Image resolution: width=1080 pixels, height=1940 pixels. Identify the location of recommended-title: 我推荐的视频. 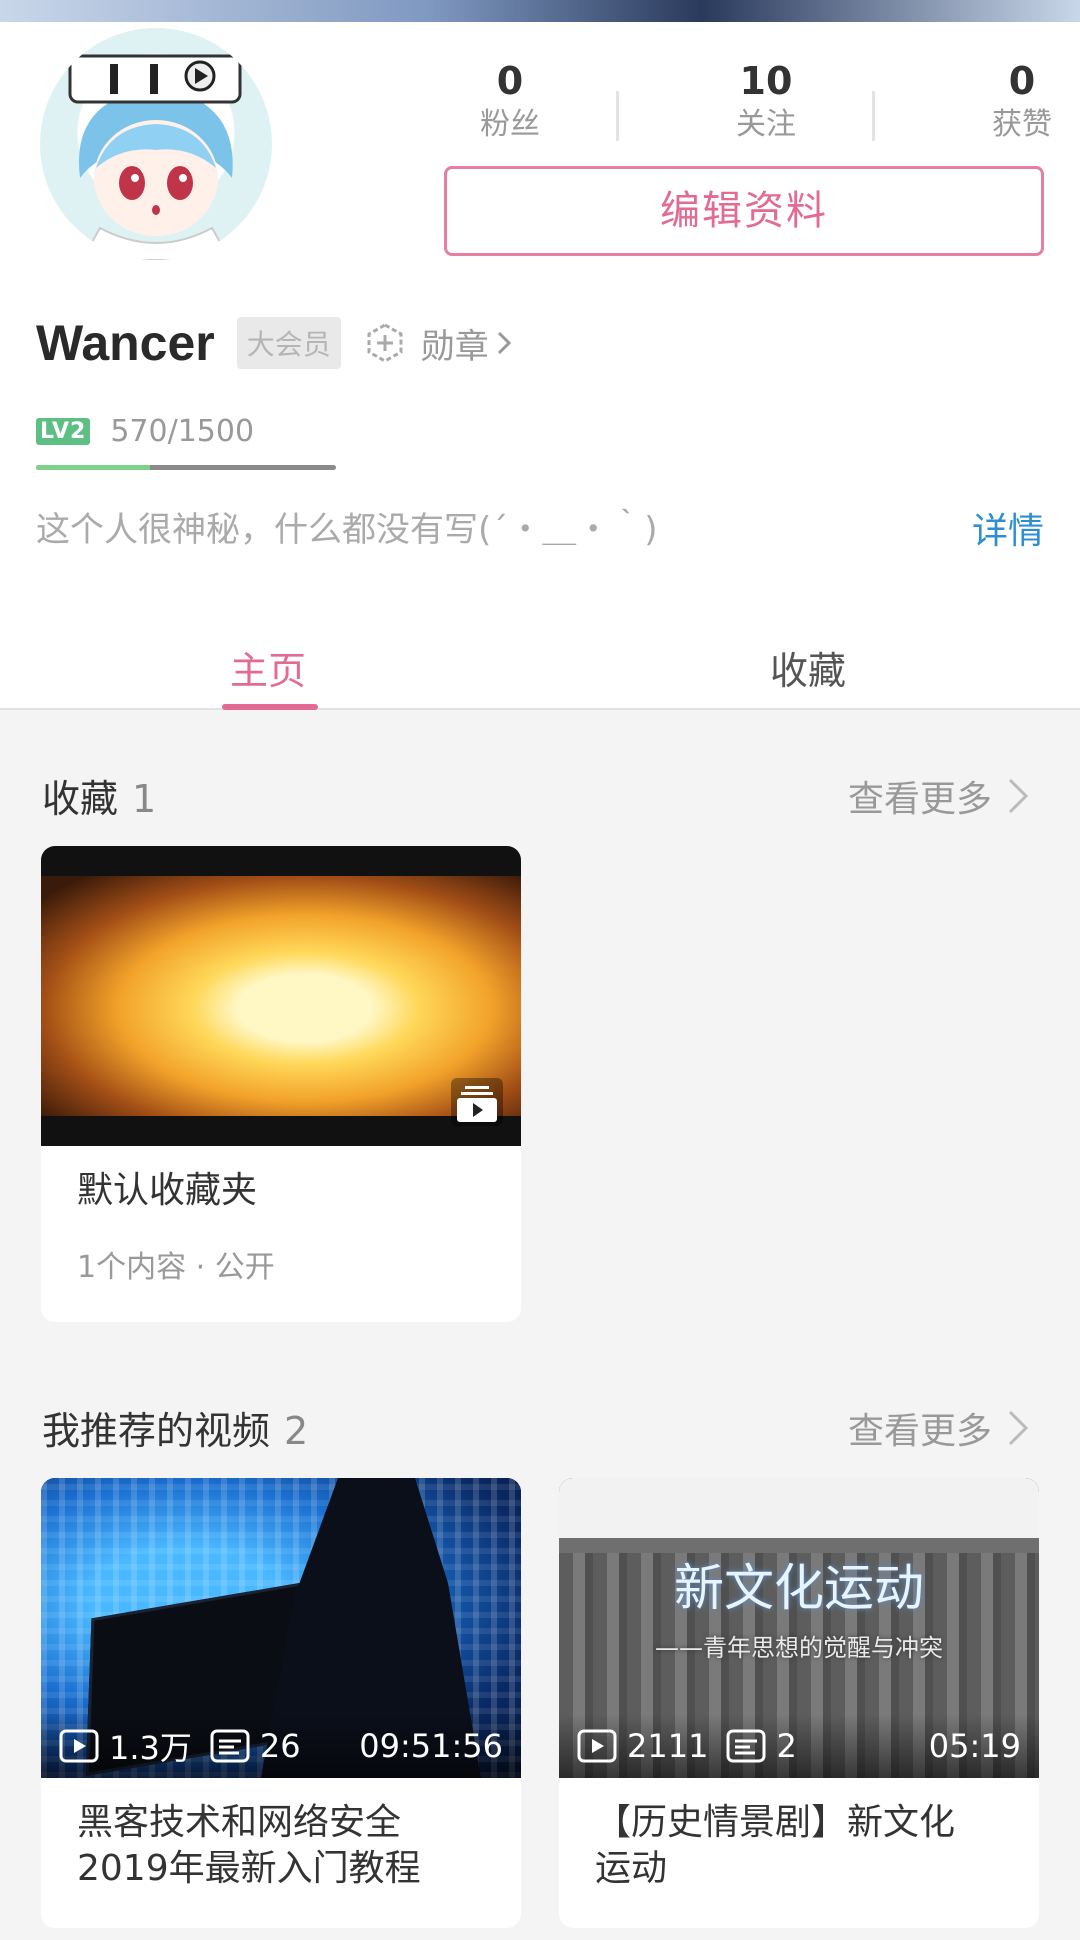
(156, 1431).